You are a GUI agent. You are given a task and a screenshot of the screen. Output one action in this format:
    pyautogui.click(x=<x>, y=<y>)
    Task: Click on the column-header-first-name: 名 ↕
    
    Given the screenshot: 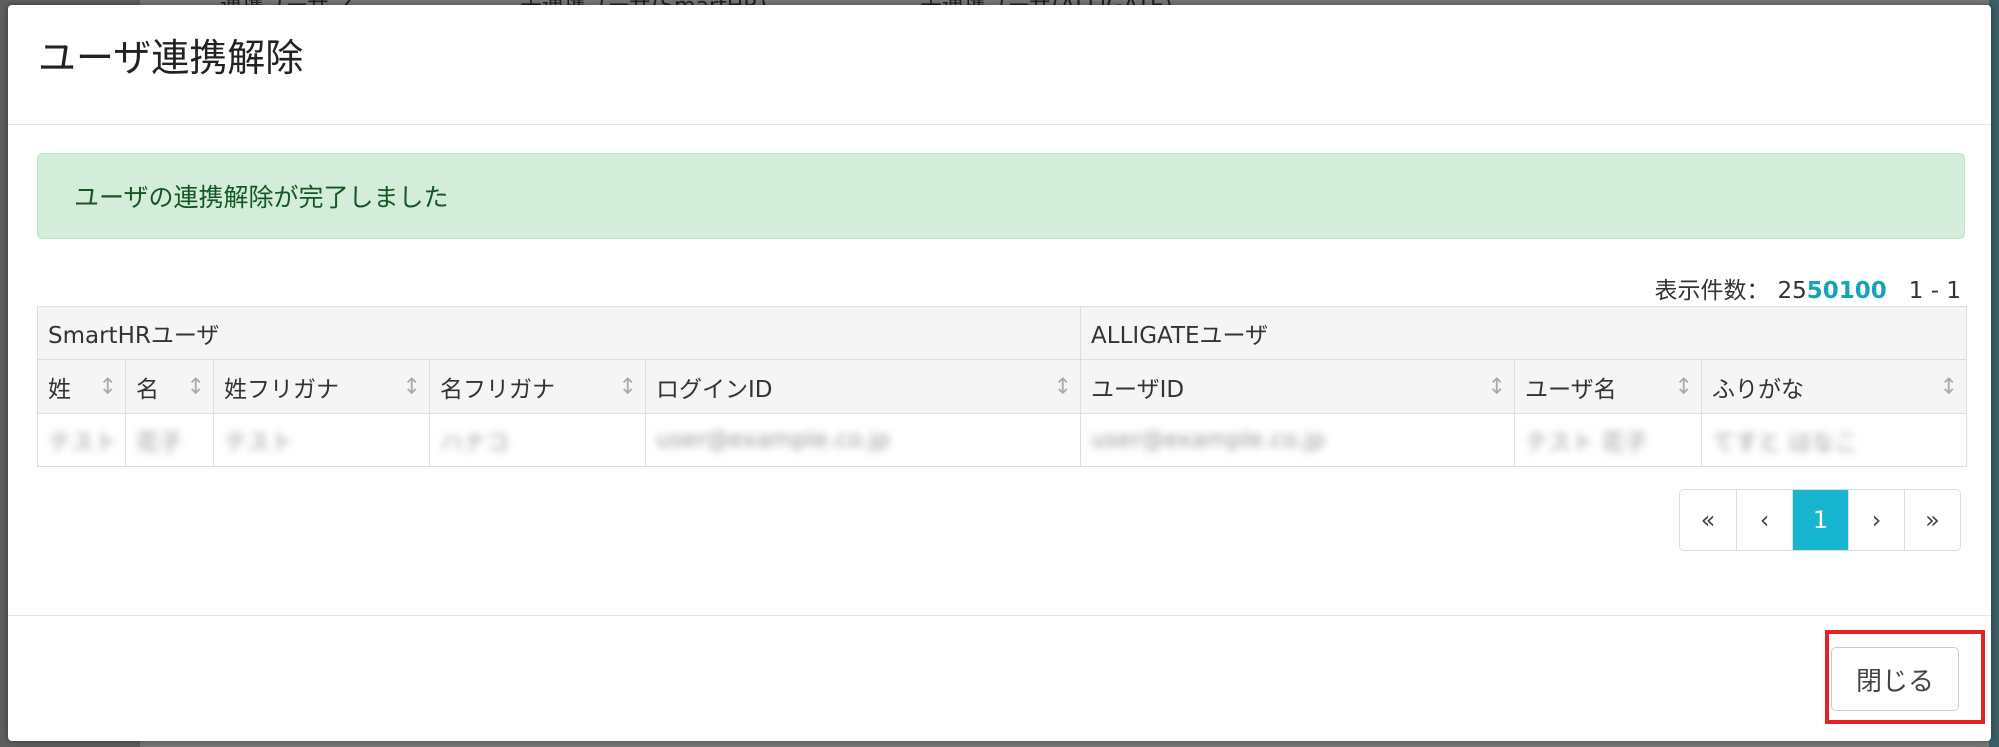 What is the action you would take?
    pyautogui.click(x=169, y=386)
    